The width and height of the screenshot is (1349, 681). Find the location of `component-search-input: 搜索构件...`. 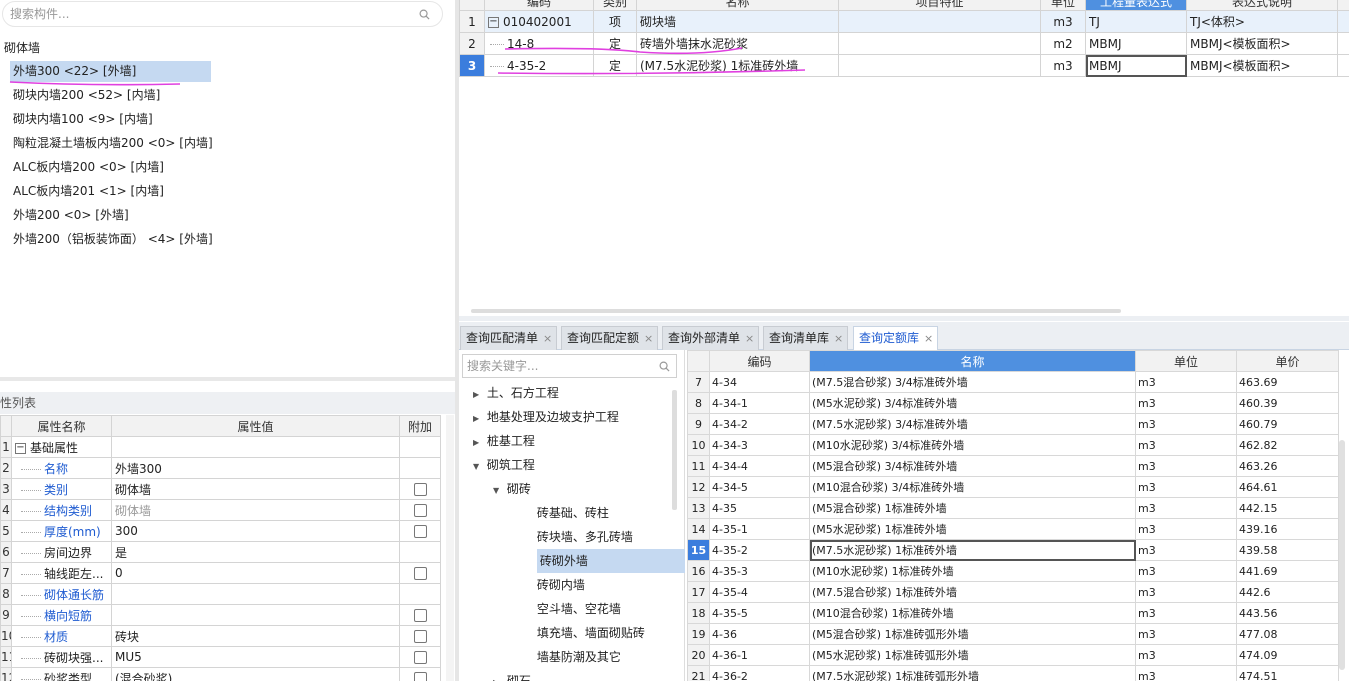

component-search-input: 搜索构件... is located at coordinates (222, 14).